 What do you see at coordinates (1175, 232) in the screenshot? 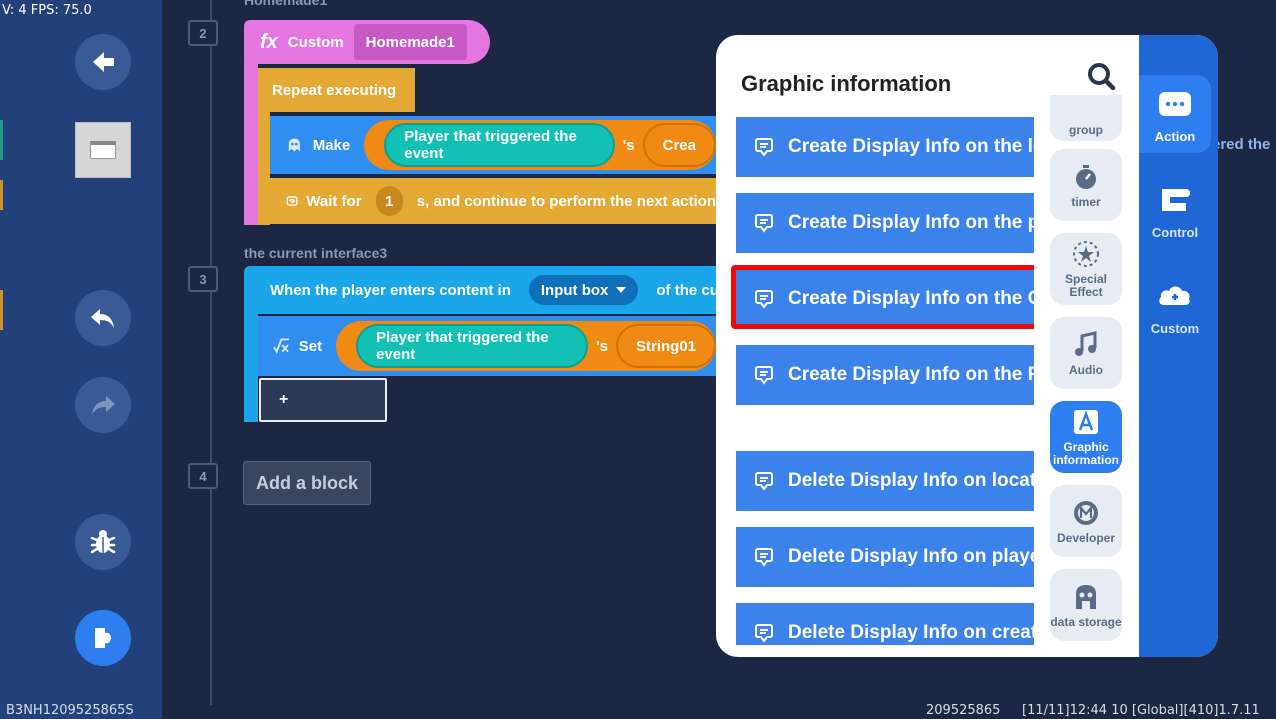
I see `tab-label: Control` at bounding box center [1175, 232].